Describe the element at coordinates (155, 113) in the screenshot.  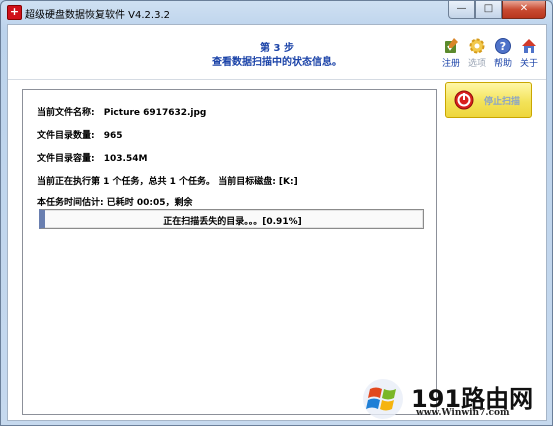
I see `current-file-value: Picture 6917632.jpg` at that location.